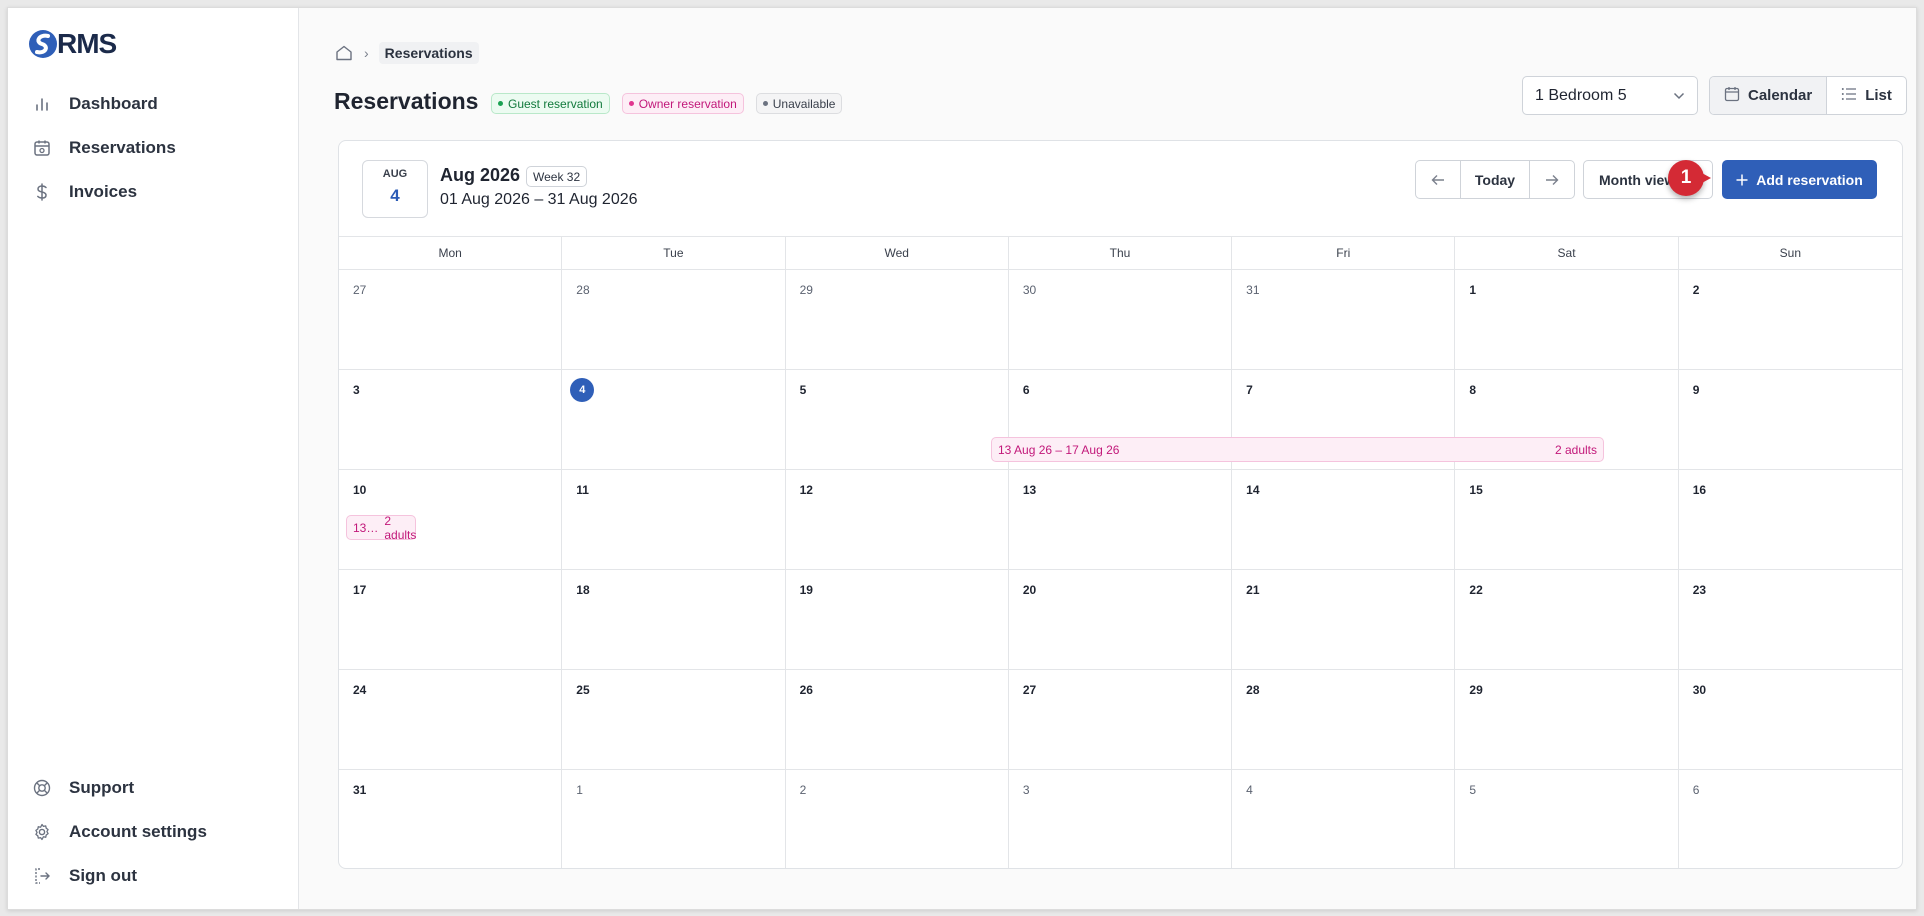  What do you see at coordinates (344, 53) in the screenshot?
I see `home-icon` at bounding box center [344, 53].